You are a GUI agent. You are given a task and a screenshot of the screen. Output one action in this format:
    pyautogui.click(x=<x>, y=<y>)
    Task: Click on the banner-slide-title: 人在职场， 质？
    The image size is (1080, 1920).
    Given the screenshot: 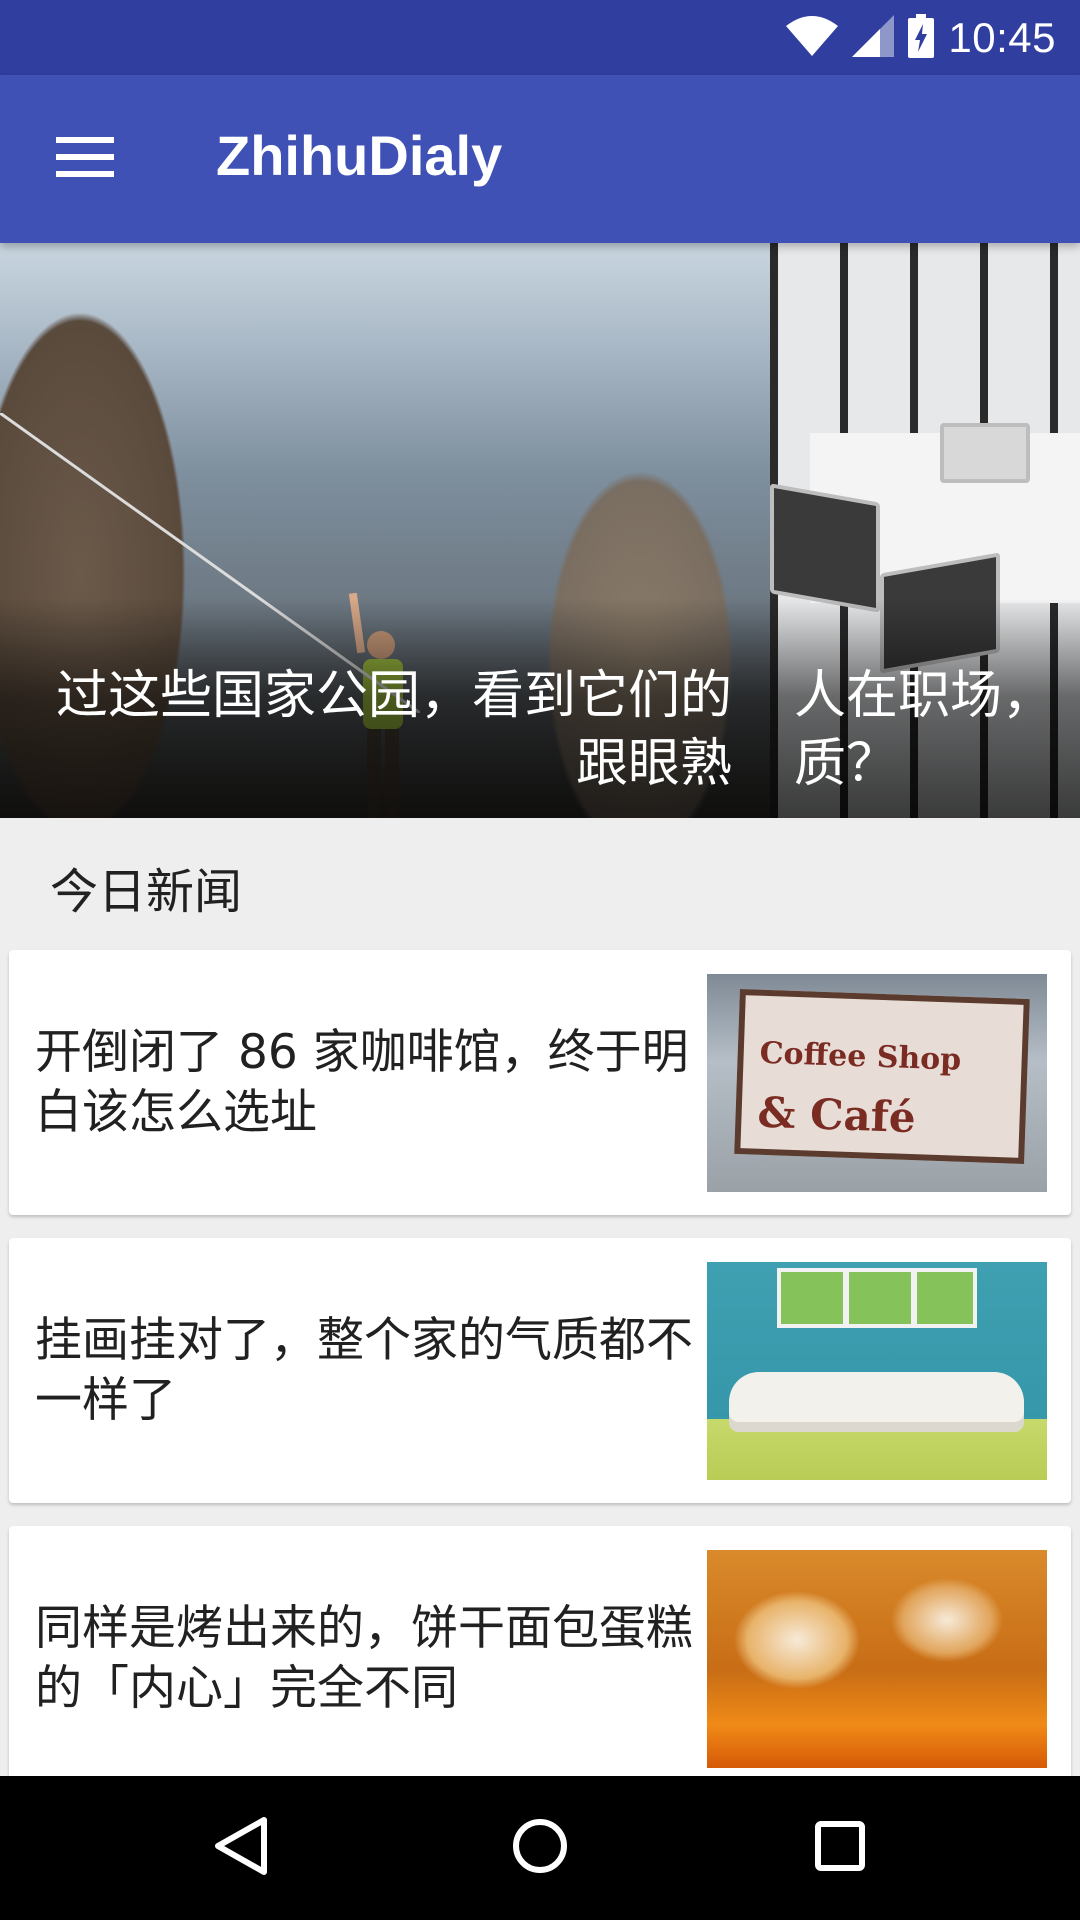 What is the action you would take?
    pyautogui.click(x=924, y=730)
    